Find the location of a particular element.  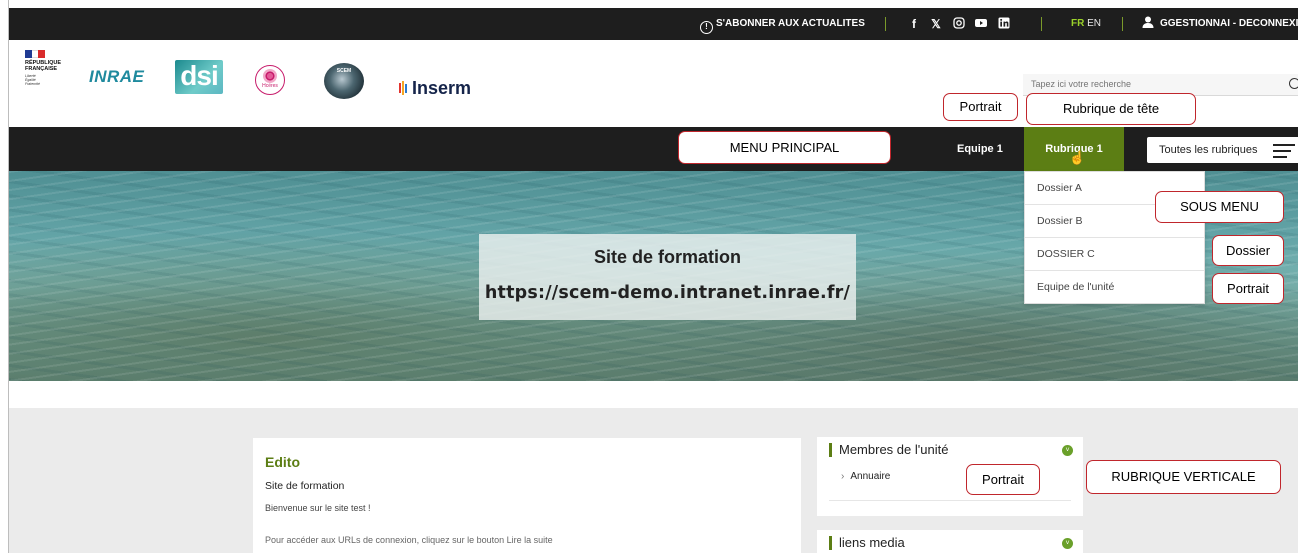

callout-portrait-nav: Portrait is located at coordinates (980, 107).